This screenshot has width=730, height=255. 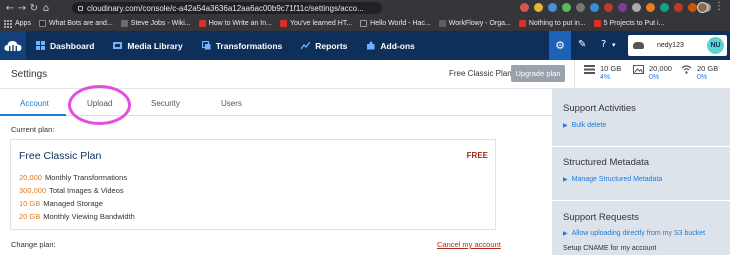 I want to click on nav-transformations: Transformations, so click(x=241, y=46).